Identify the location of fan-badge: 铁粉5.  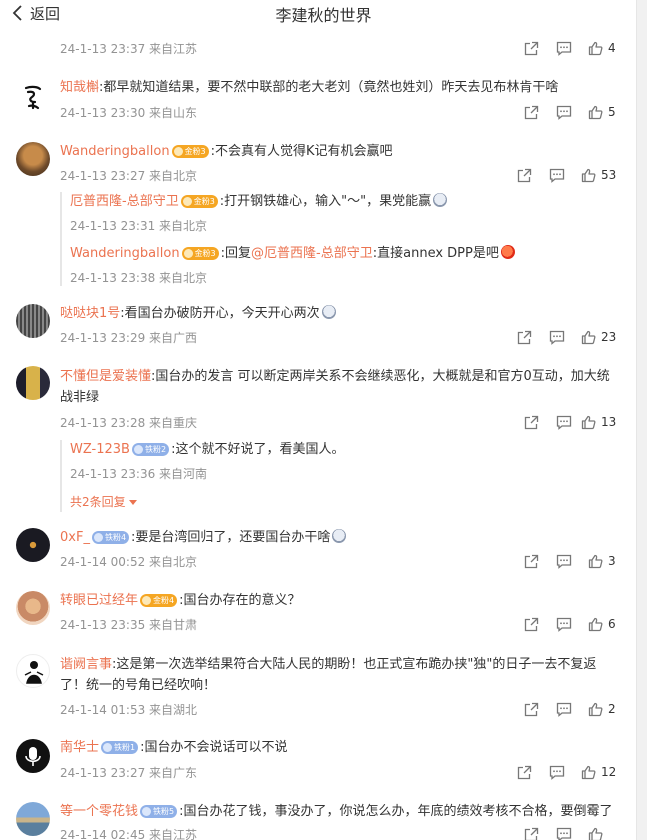
(159, 811).